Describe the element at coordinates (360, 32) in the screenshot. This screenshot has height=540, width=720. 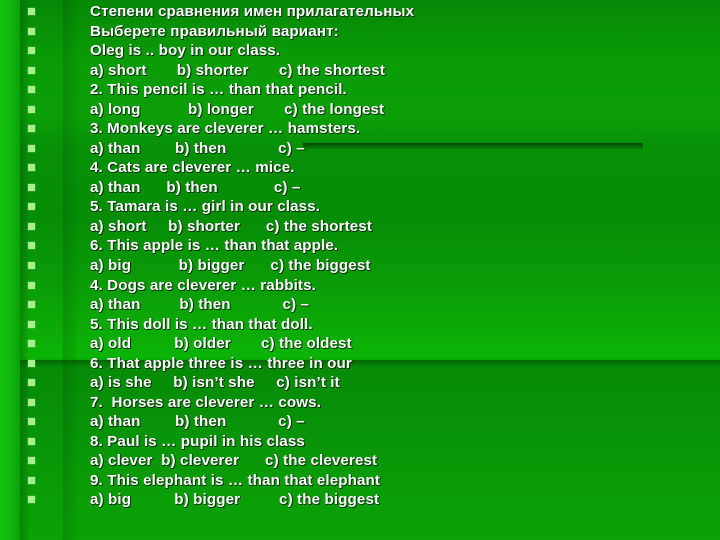
I see `list-item: Выберете правильный вариант:` at that location.